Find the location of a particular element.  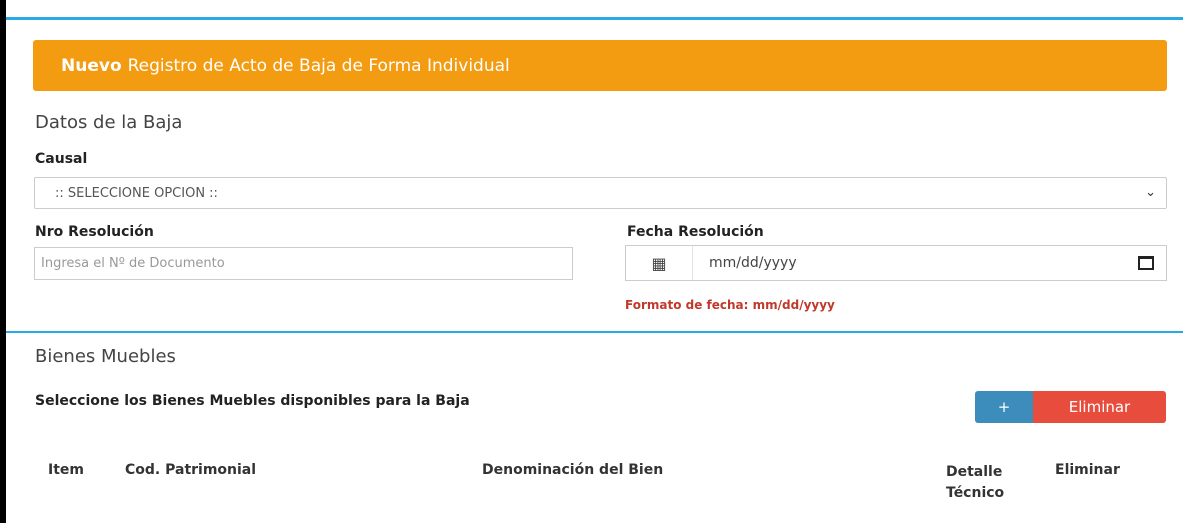

chevron-down-icon: ⌄ is located at coordinates (1150, 192).